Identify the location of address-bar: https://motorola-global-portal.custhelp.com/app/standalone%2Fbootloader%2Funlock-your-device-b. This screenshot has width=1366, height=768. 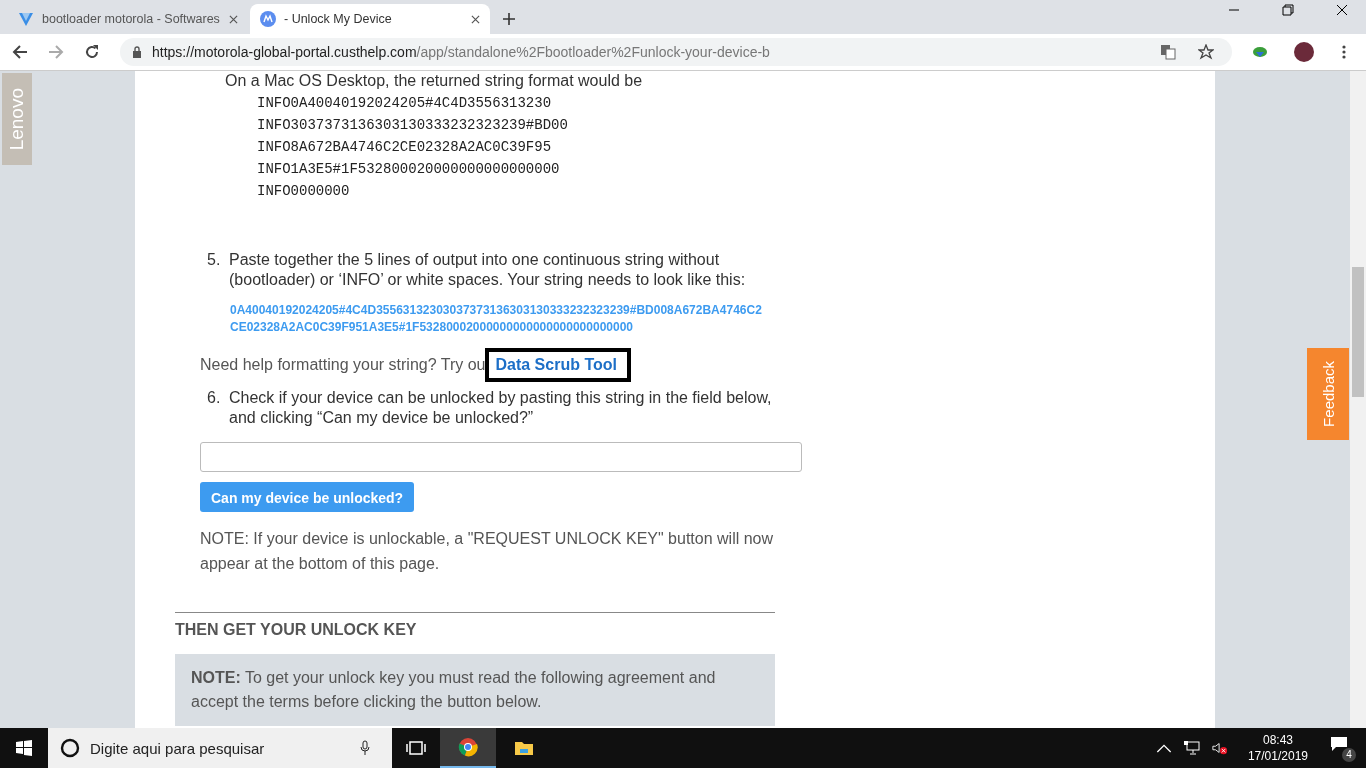
(676, 52).